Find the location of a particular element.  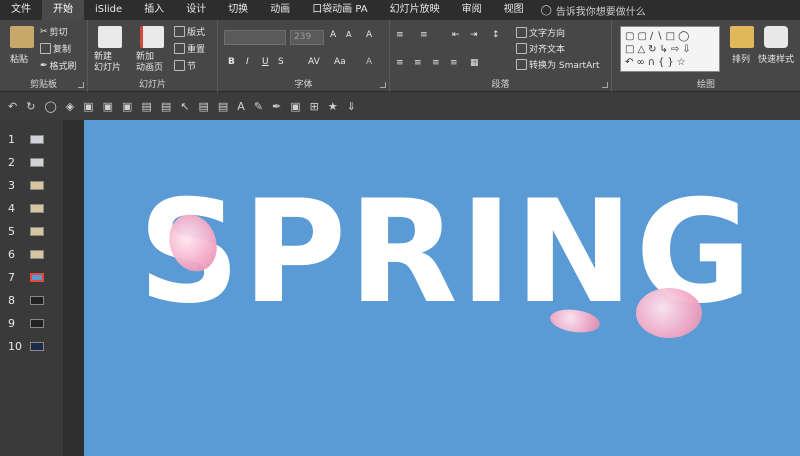

group-icon: ▣ is located at coordinates (108, 106).